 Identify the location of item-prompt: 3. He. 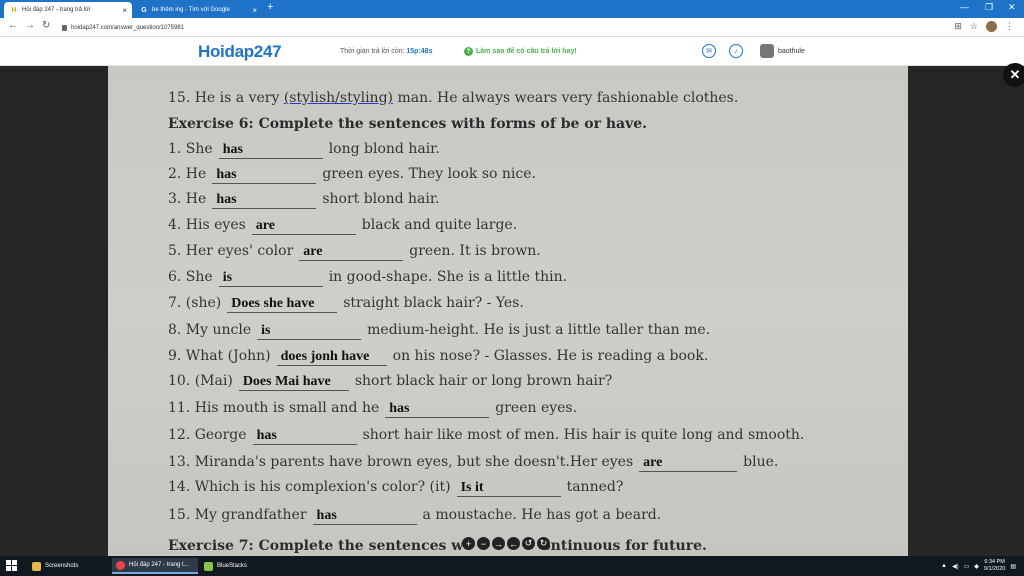
(187, 199).